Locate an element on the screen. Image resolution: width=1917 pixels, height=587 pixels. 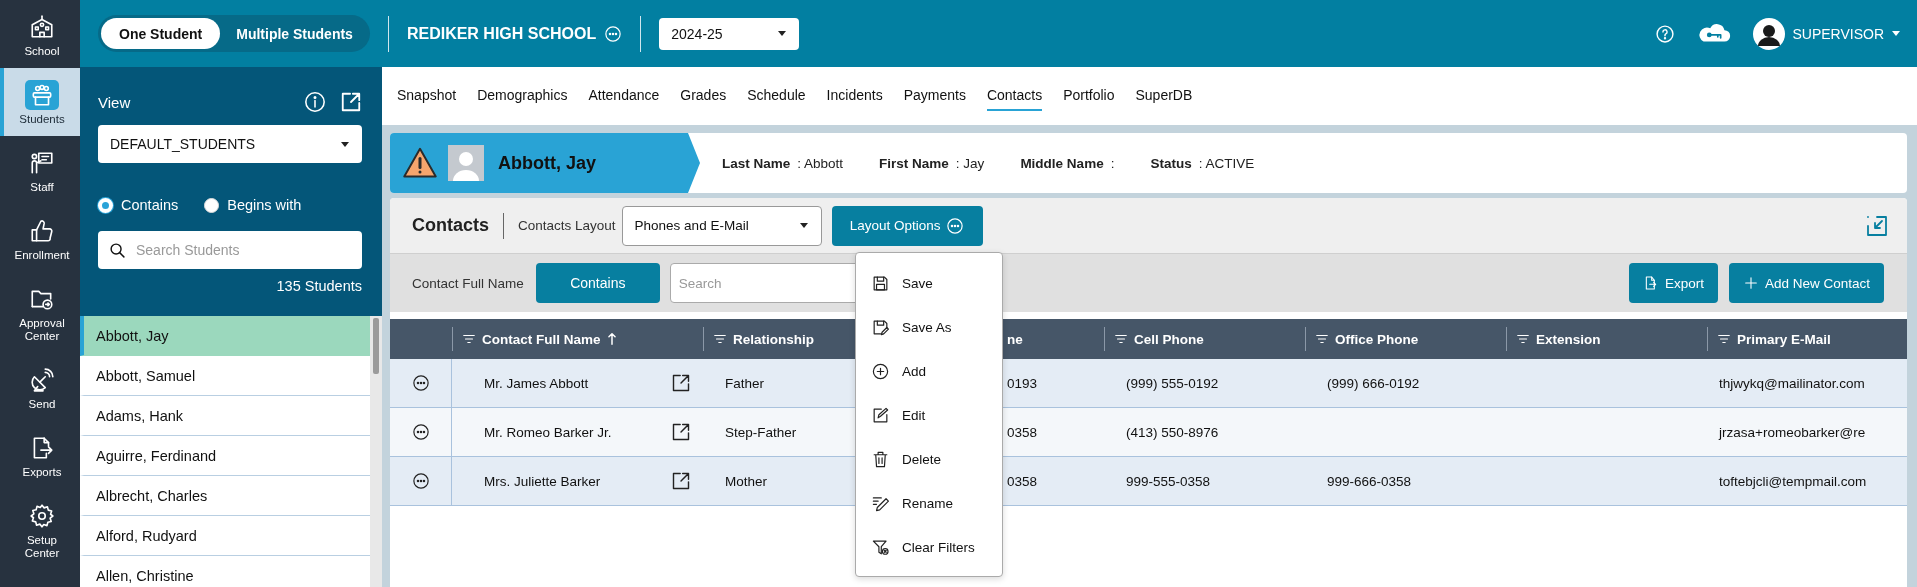
tab: Incidents is located at coordinates (854, 96).